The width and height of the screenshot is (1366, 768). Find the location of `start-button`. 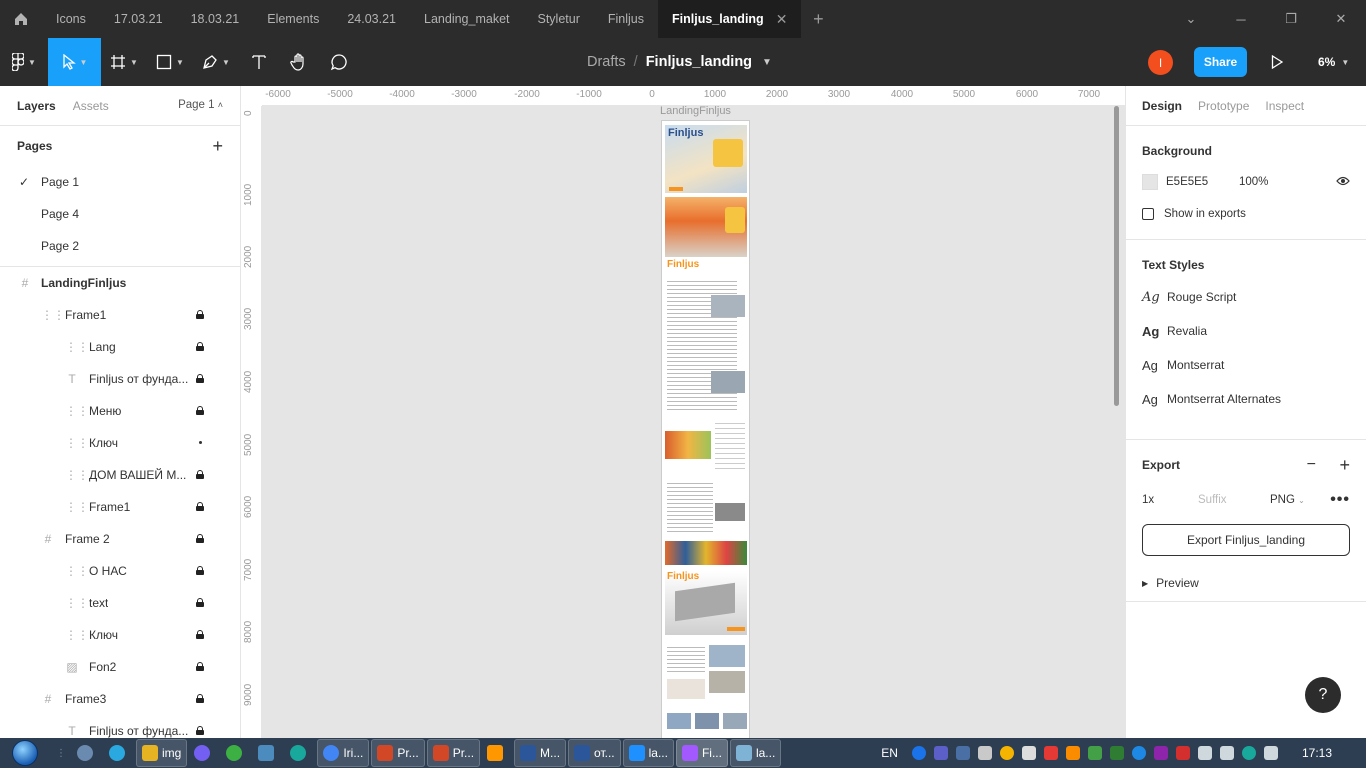

start-button is located at coordinates (25, 753).